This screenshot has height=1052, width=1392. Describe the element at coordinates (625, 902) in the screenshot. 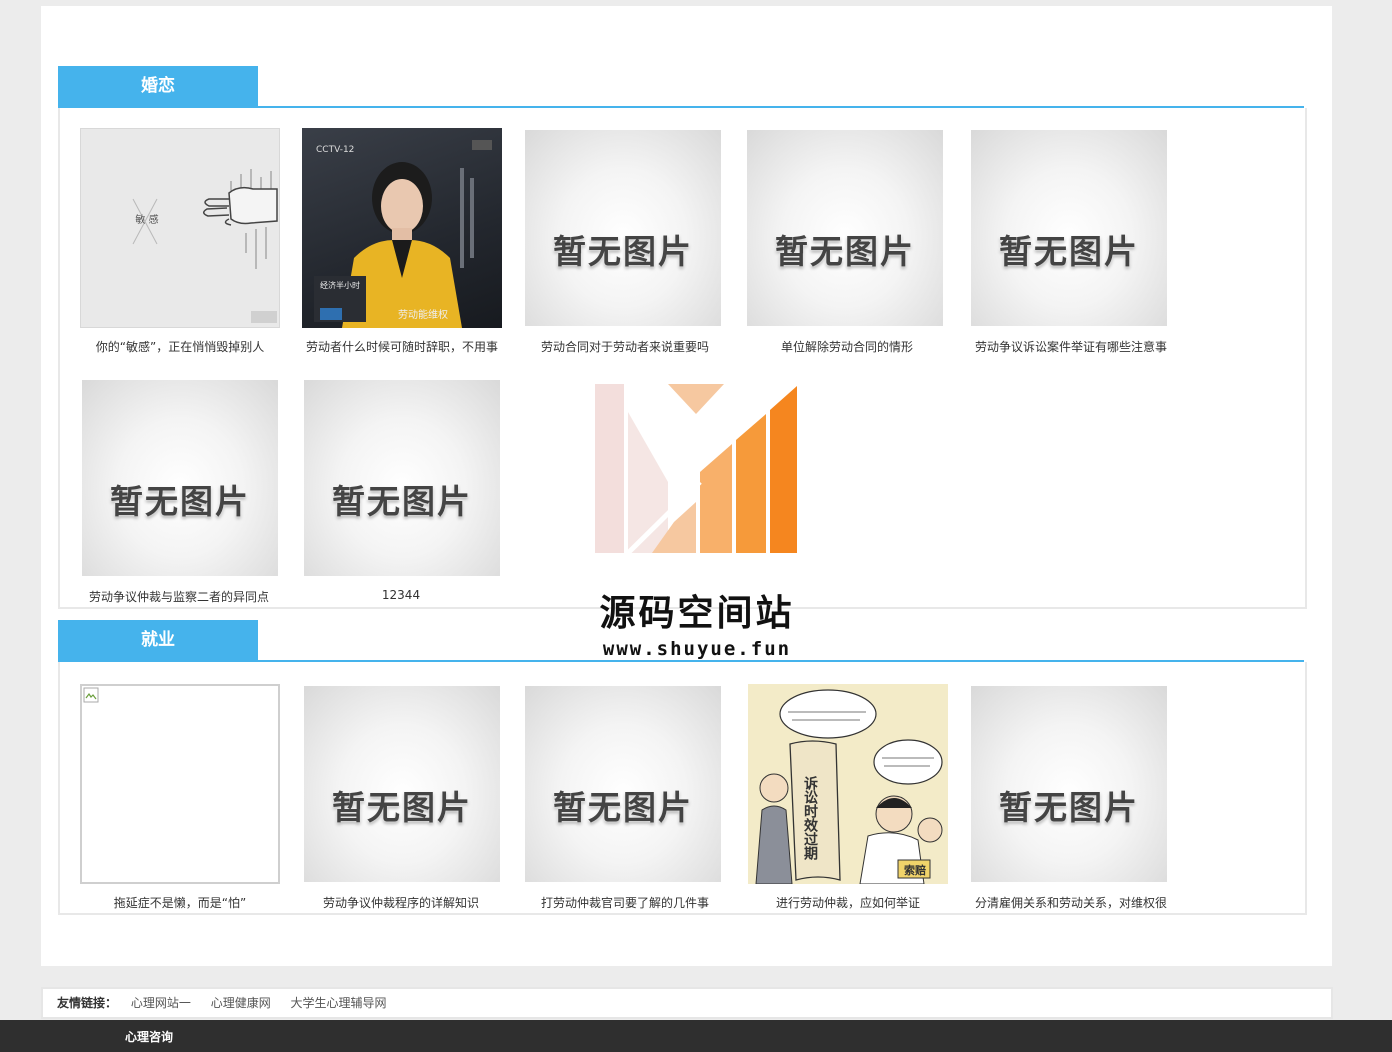

I see `article-caption: 打劳动仲裁官司要了解的几件事` at that location.